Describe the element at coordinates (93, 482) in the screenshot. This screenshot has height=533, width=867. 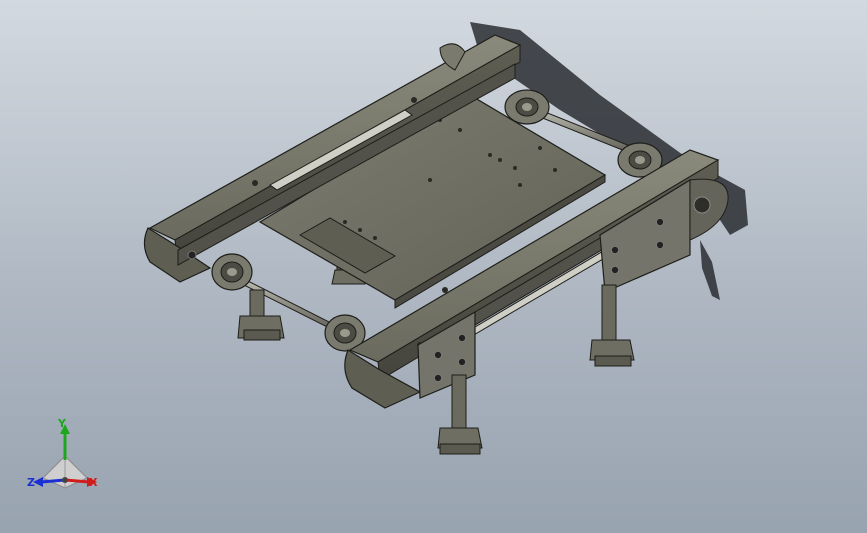
I see `triad-x-label: X` at that location.